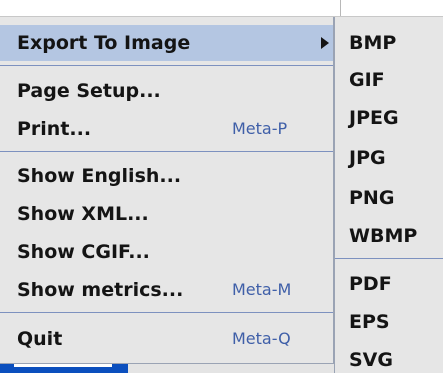  Describe the element at coordinates (372, 198) in the screenshot. I see `submenu-item-png-label: PNG` at that location.